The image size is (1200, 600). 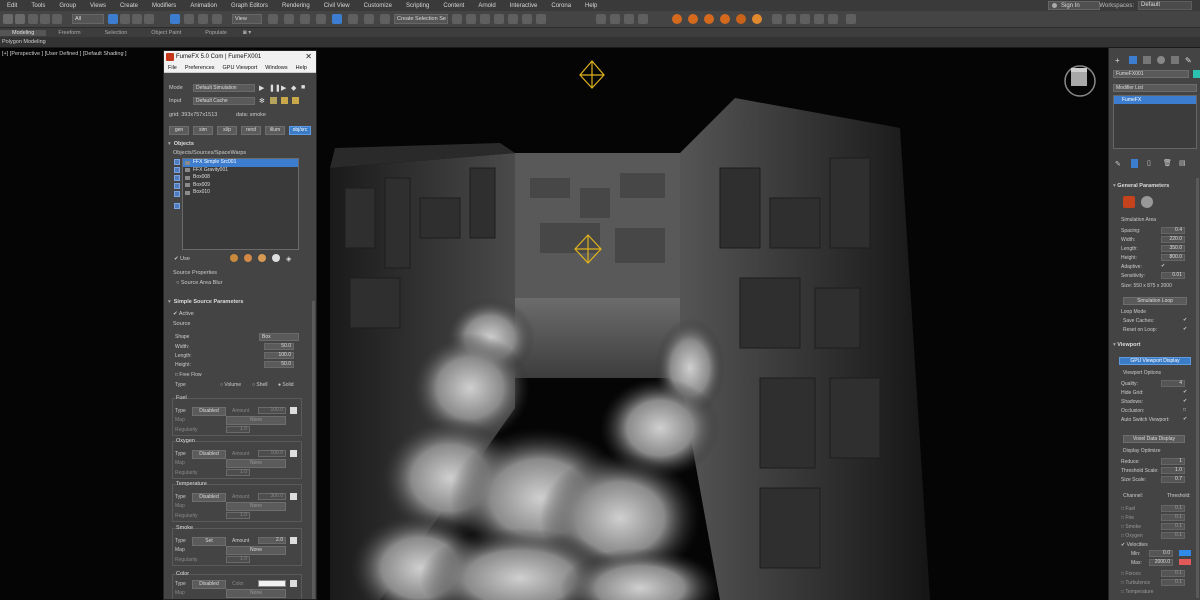 What do you see at coordinates (240, 171) in the screenshot?
I see `list-item: FFX Gravity001` at bounding box center [240, 171].